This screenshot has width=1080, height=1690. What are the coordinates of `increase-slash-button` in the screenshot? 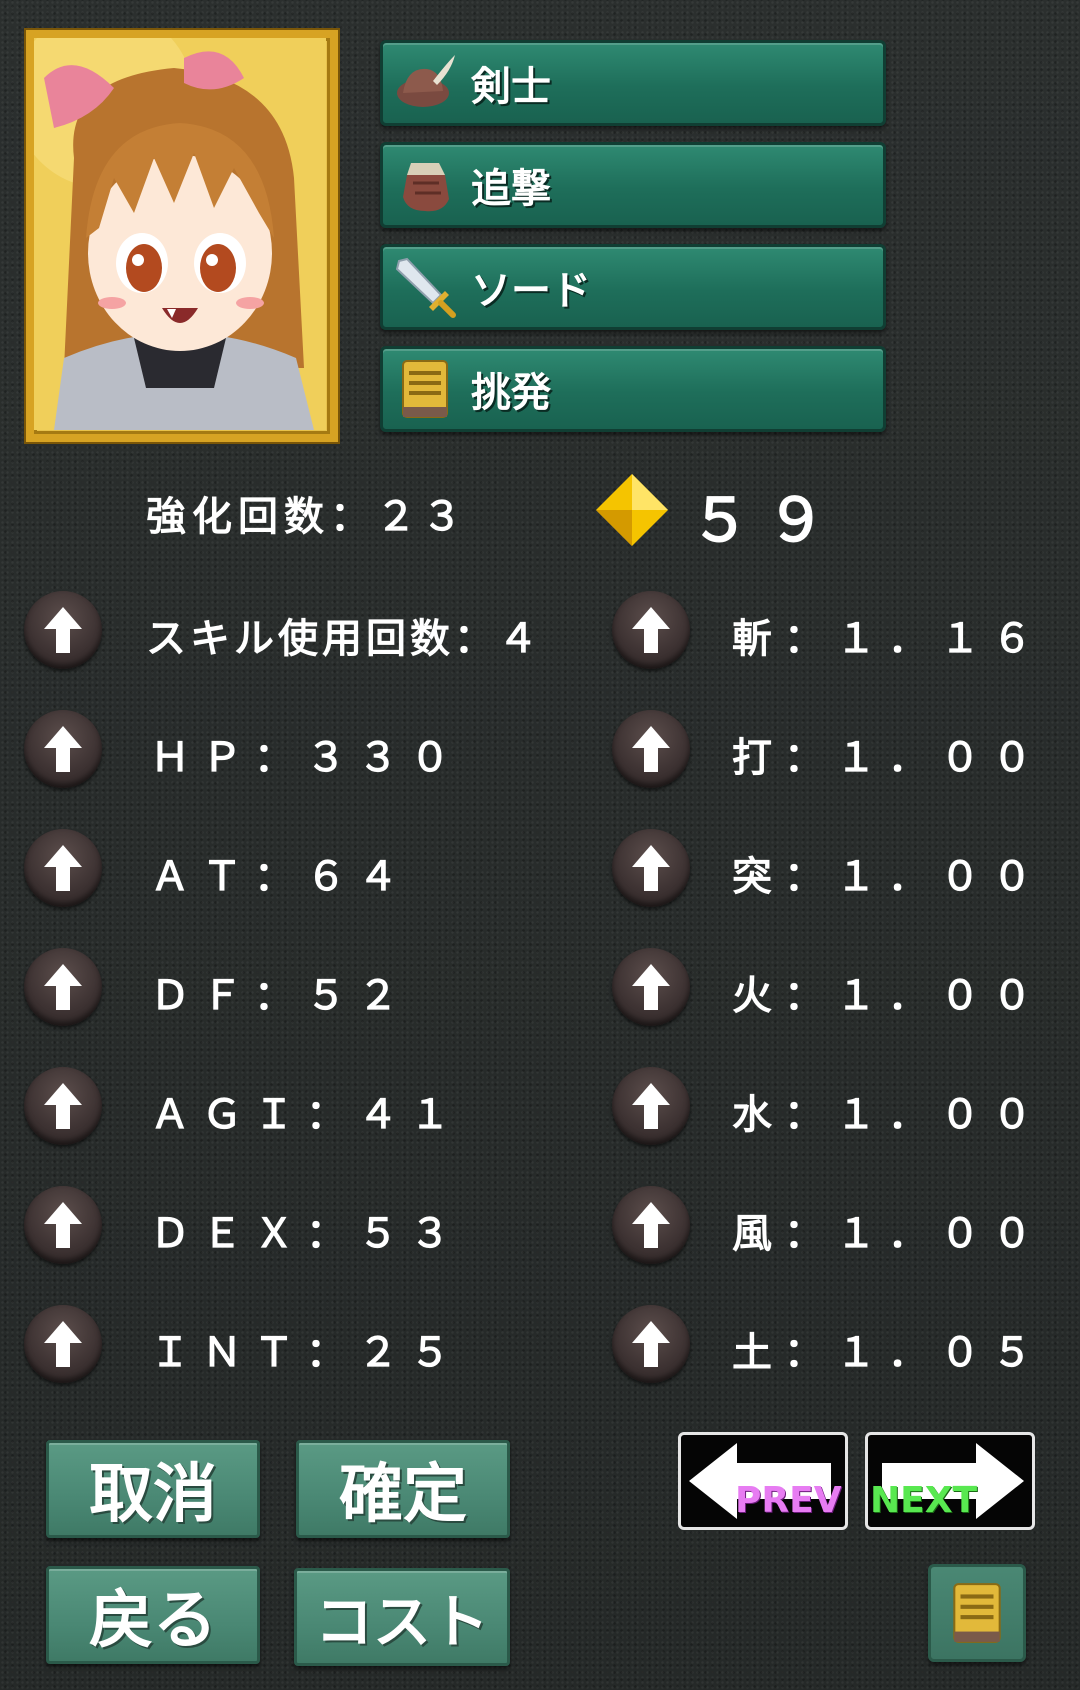 It's located at (651, 630).